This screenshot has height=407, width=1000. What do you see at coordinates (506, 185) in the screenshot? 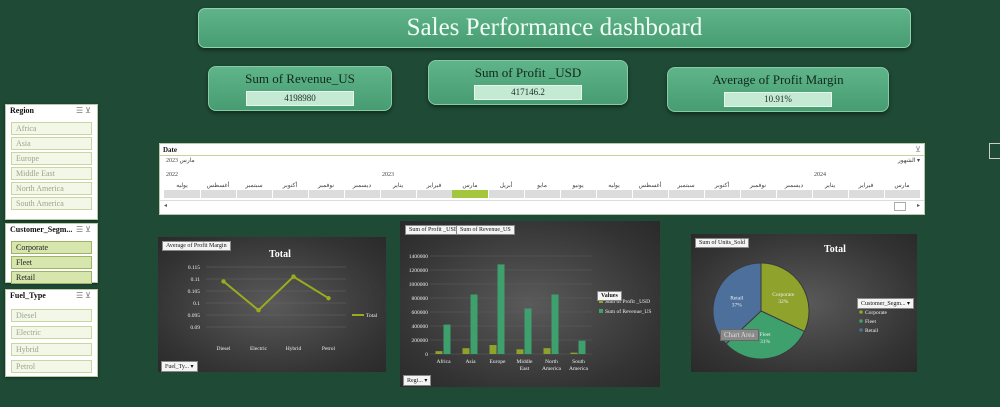
I see `timeline-month-label: أبريل` at bounding box center [506, 185].